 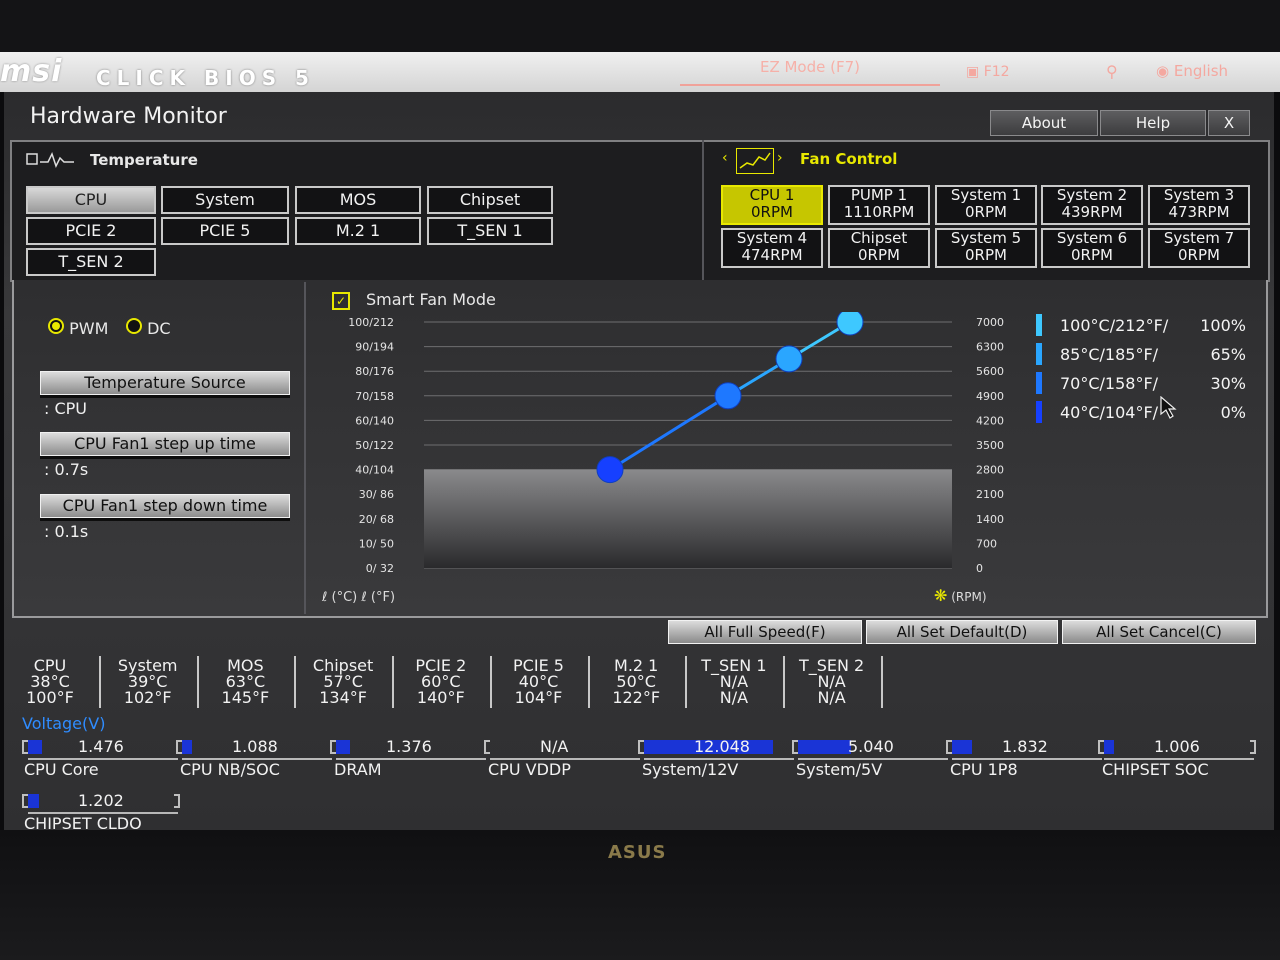 I want to click on pwm-radio, so click(x=56, y=326).